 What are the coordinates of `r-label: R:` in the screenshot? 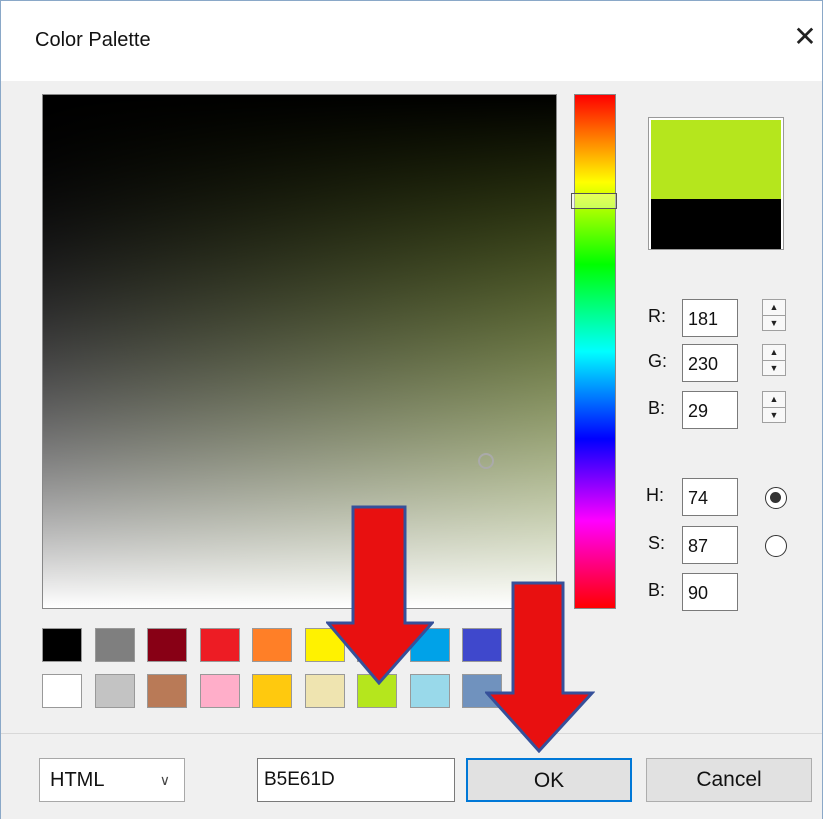 It's located at (657, 316).